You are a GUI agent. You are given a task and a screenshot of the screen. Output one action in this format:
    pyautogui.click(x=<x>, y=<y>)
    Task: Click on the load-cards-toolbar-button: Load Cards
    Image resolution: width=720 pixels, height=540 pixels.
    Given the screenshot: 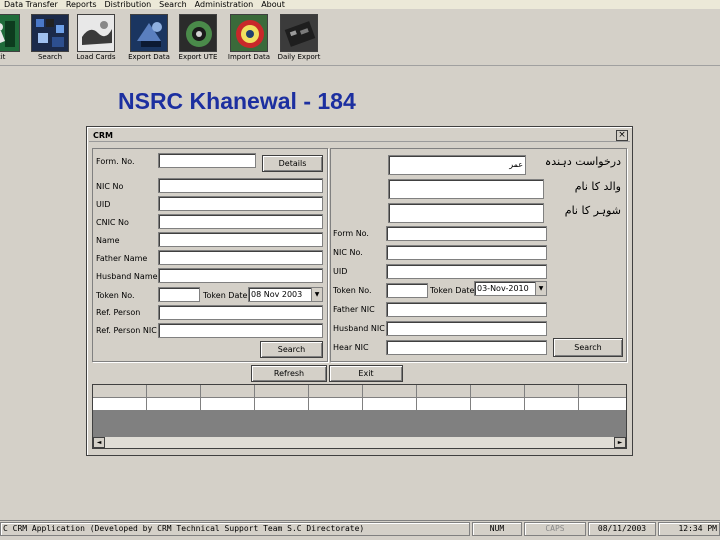 What is the action you would take?
    pyautogui.click(x=96, y=40)
    